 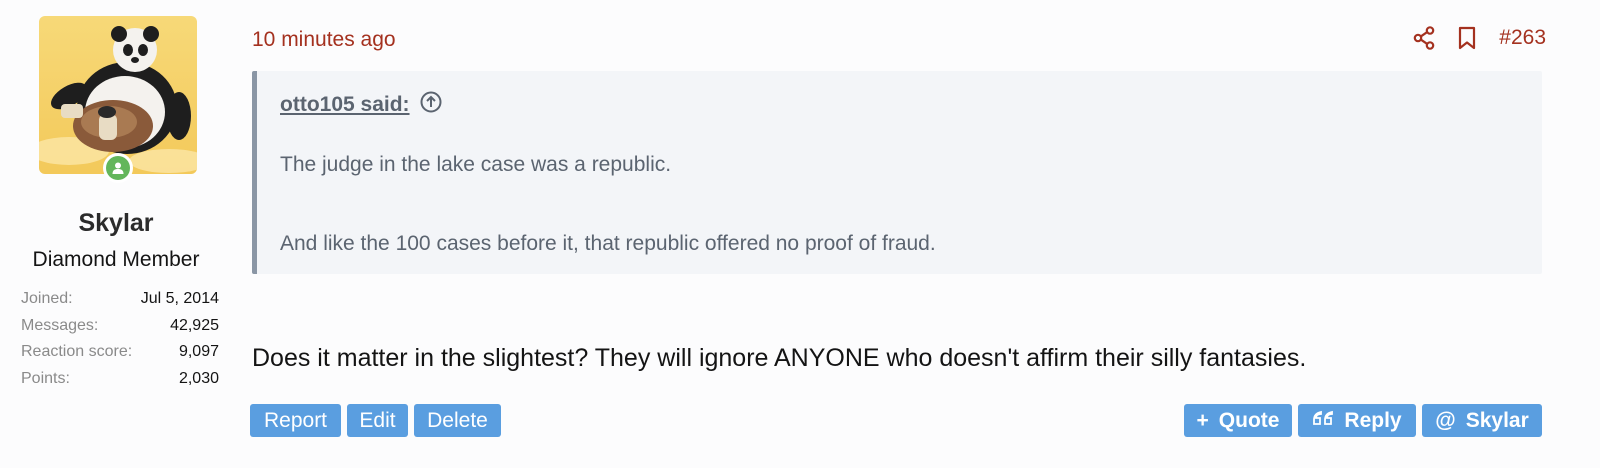 What do you see at coordinates (1424, 38) in the screenshot?
I see `share-icon` at bounding box center [1424, 38].